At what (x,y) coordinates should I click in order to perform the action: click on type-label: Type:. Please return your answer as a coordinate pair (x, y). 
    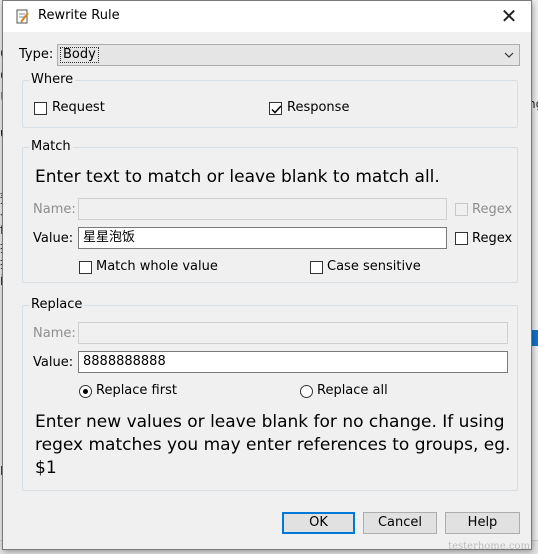
    Looking at the image, I should click on (36, 54).